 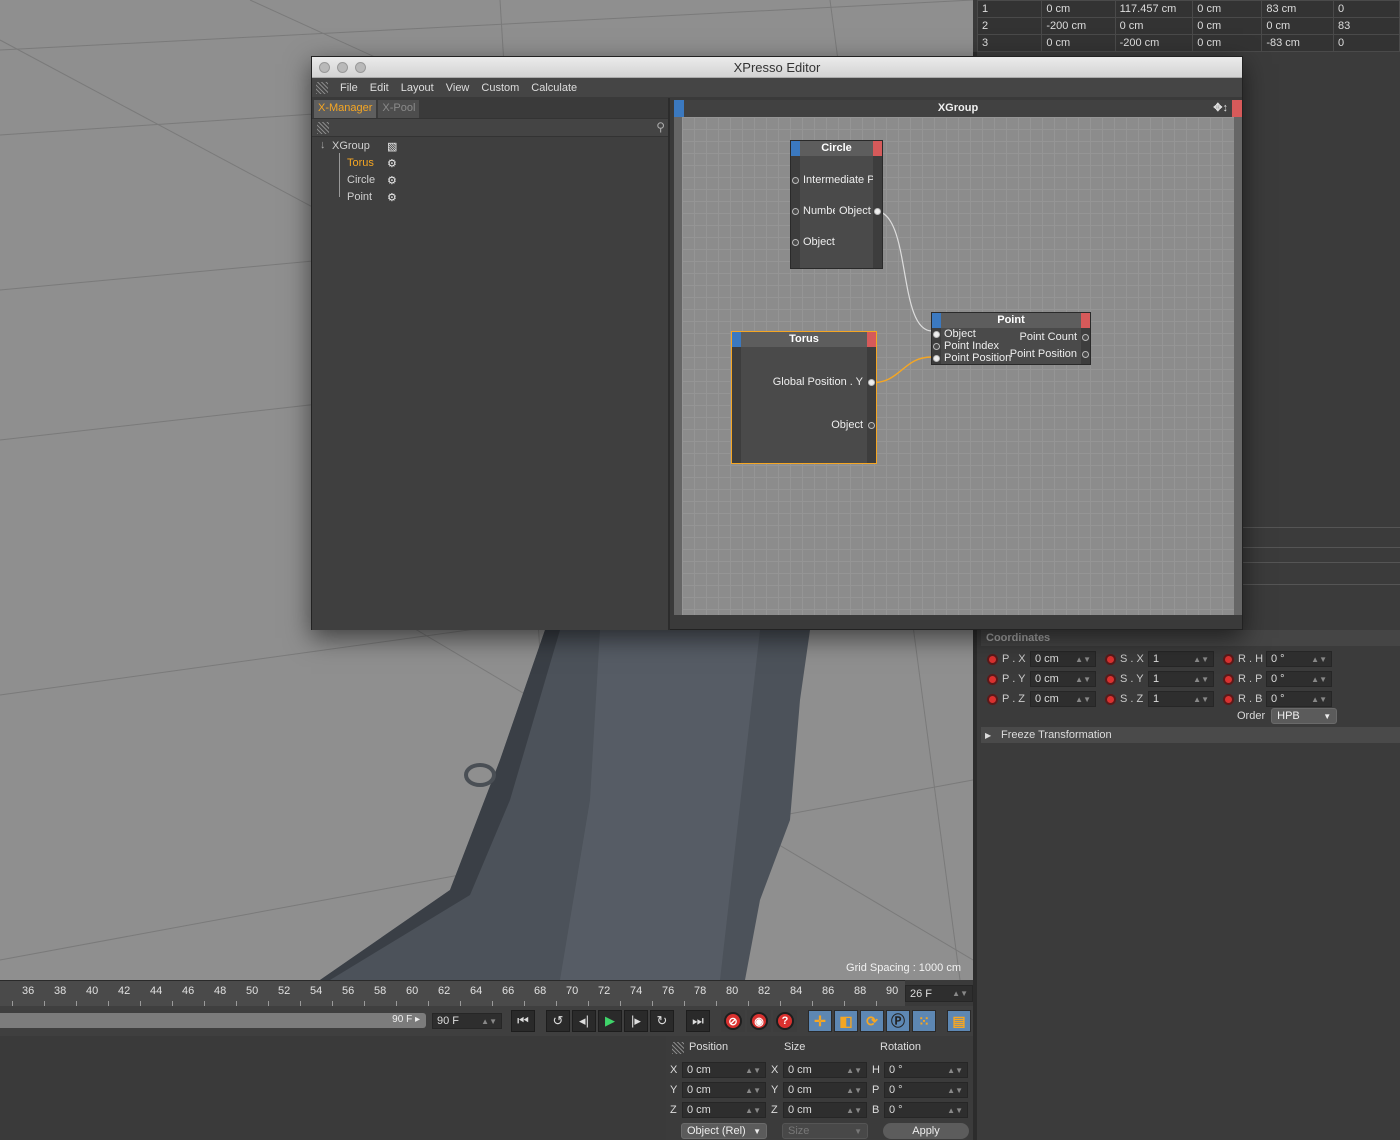 I want to click on order-dropdown: HPB ▼, so click(x=1304, y=716).